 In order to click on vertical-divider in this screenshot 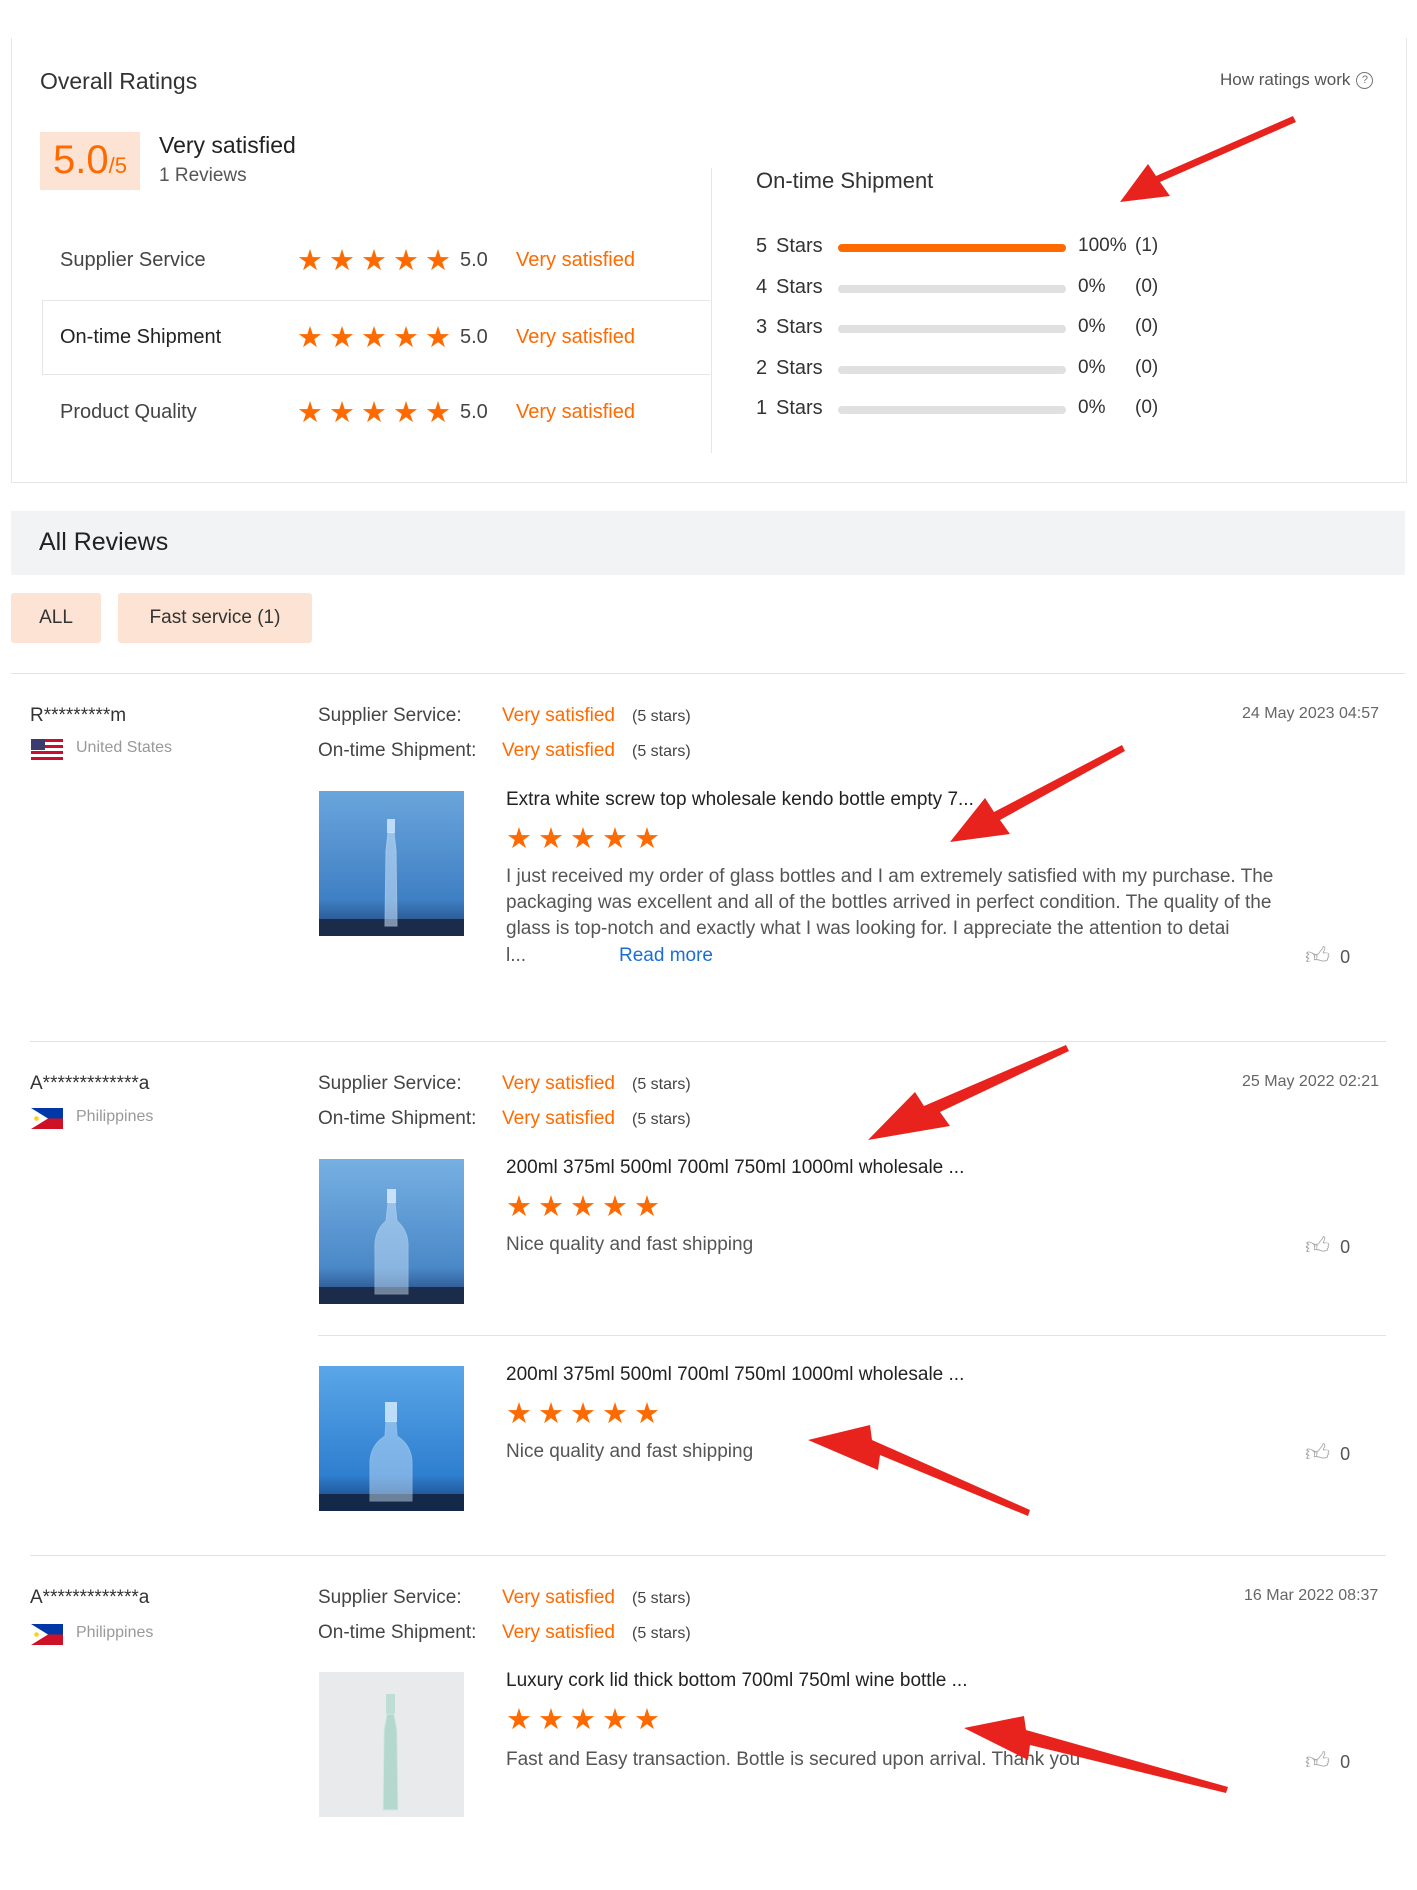, I will do `click(711, 310)`.